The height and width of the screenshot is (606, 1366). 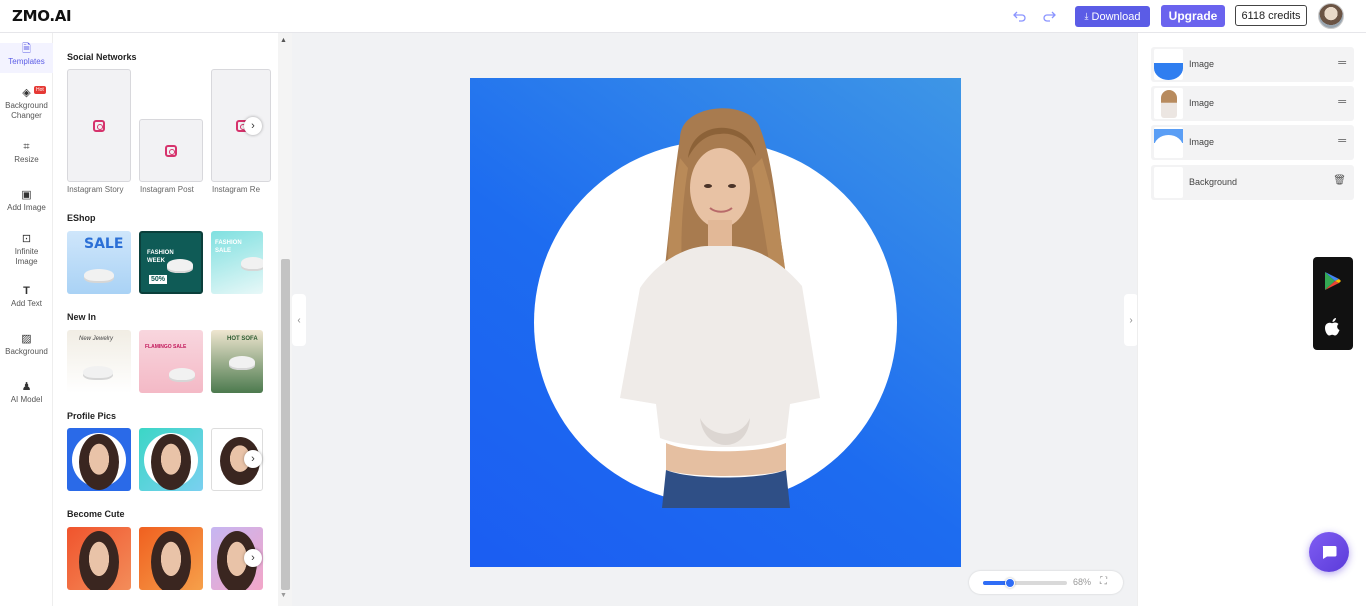 I want to click on collapse-left-panel-button: ‹, so click(x=299, y=320).